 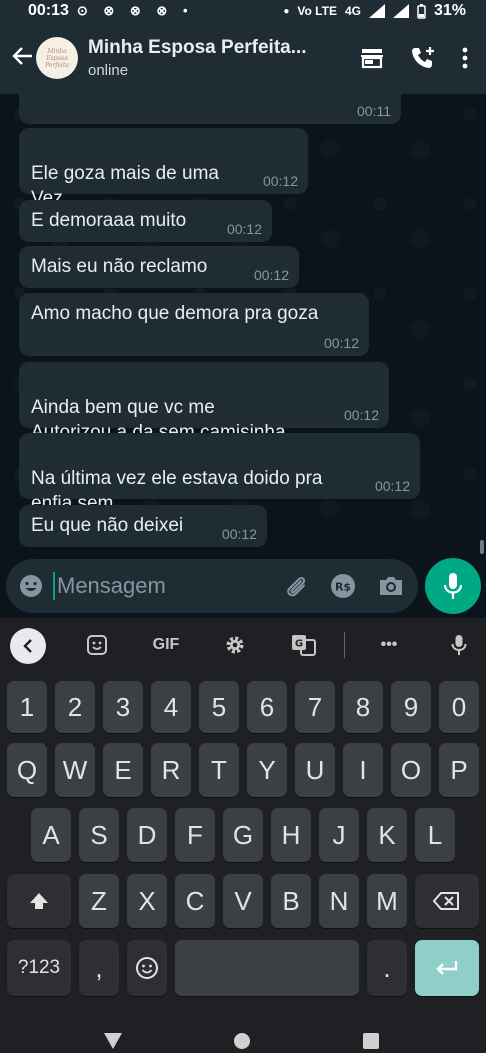 What do you see at coordinates (291, 901) in the screenshot?
I see `key-b: B` at bounding box center [291, 901].